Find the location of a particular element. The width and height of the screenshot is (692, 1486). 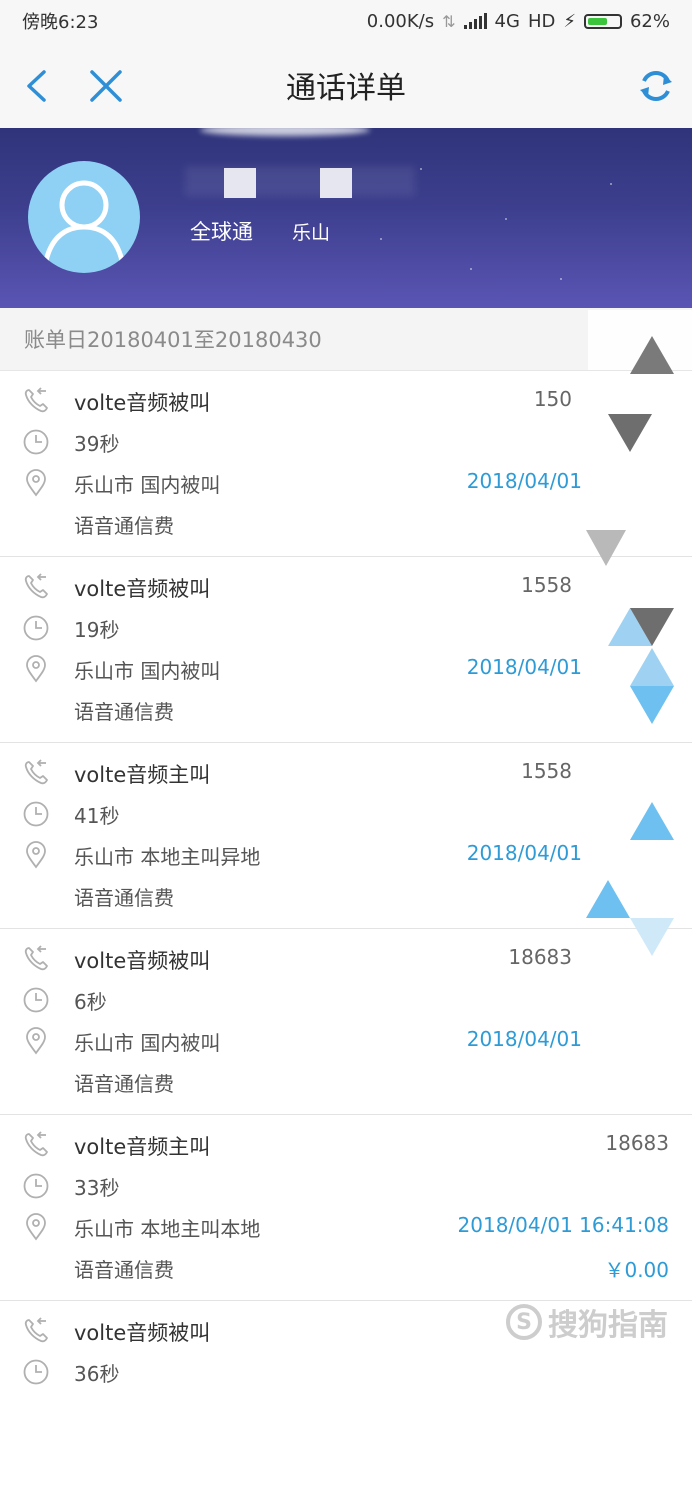

record-fee: ￥0.00 is located at coordinates (636, 1270).